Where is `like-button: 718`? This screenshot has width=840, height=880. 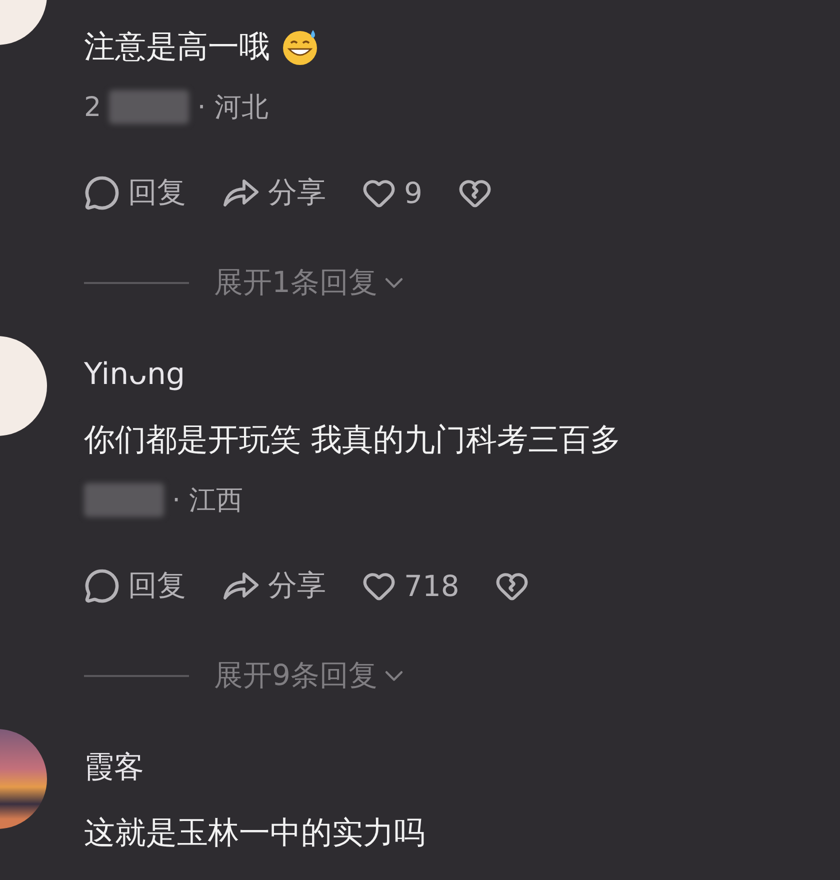 like-button: 718 is located at coordinates (411, 586).